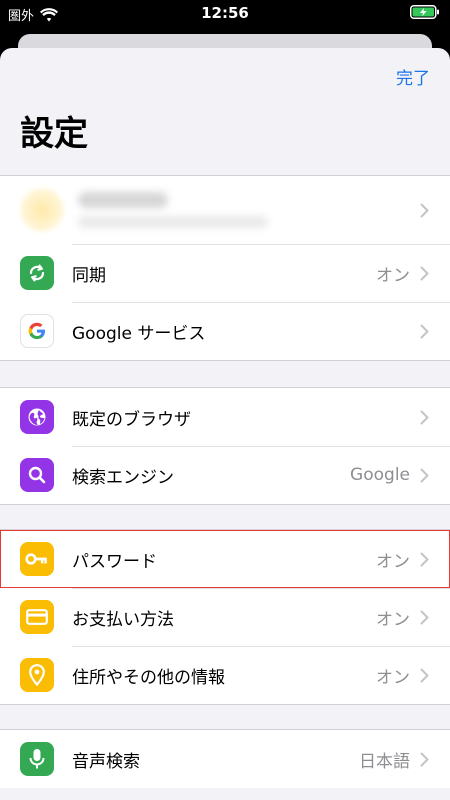 The image size is (450, 800). What do you see at coordinates (37, 617) in the screenshot?
I see `credit-card-icon` at bounding box center [37, 617].